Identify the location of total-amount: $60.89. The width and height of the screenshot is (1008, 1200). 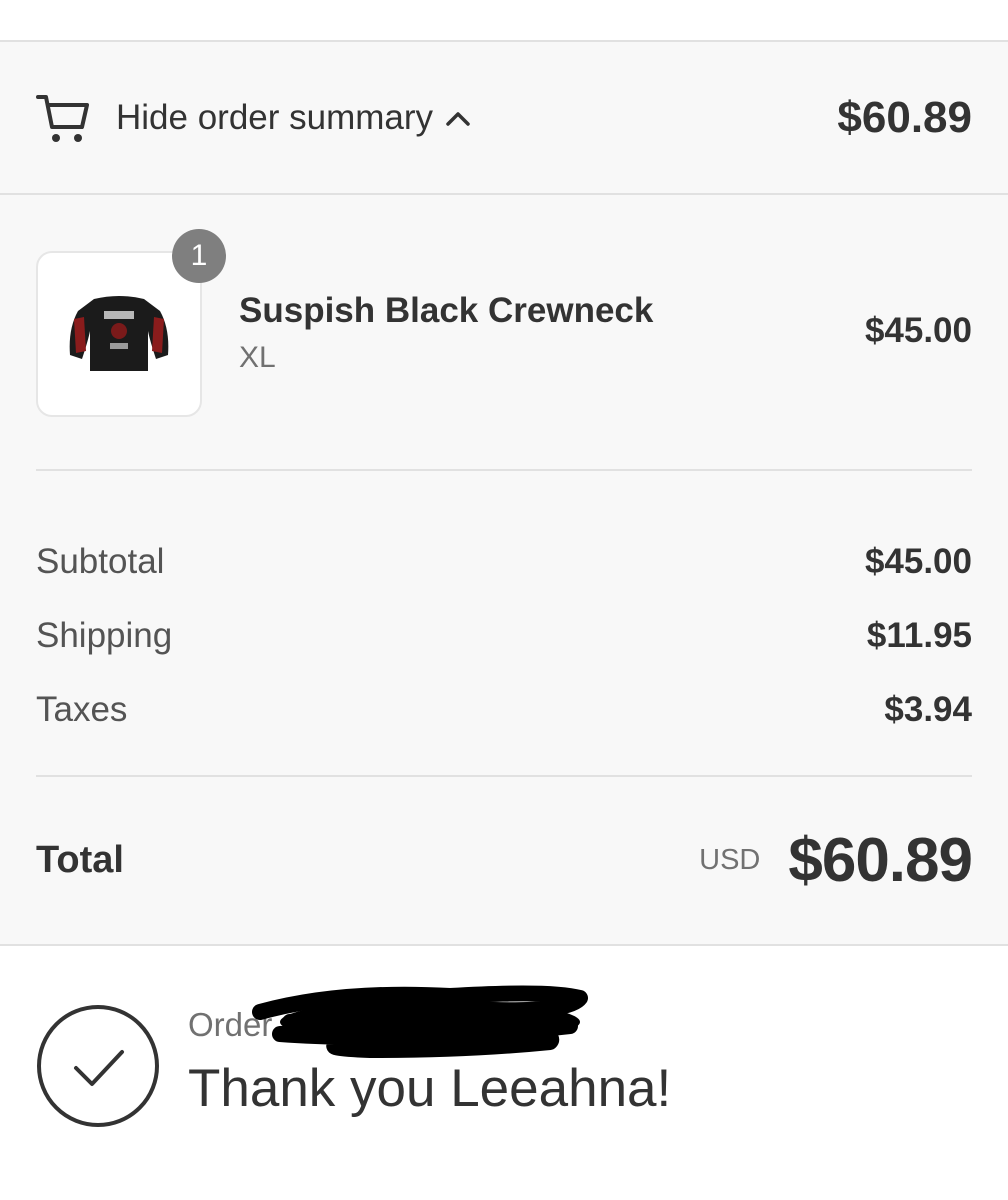
(880, 860).